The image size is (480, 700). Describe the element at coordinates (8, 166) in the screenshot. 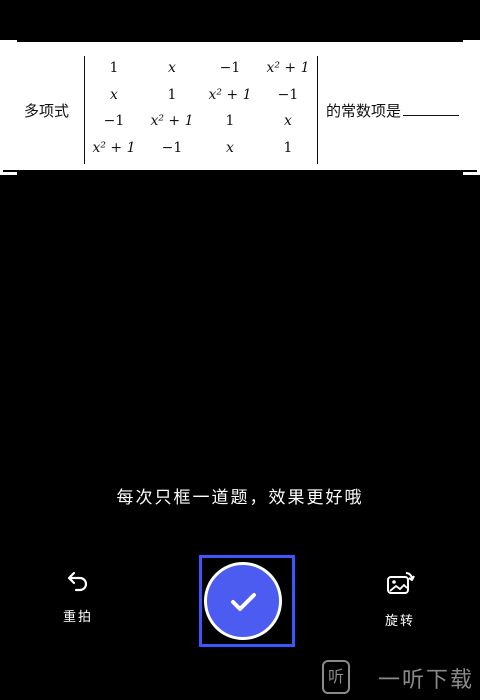

I see `crop-handle-bottom-left` at that location.